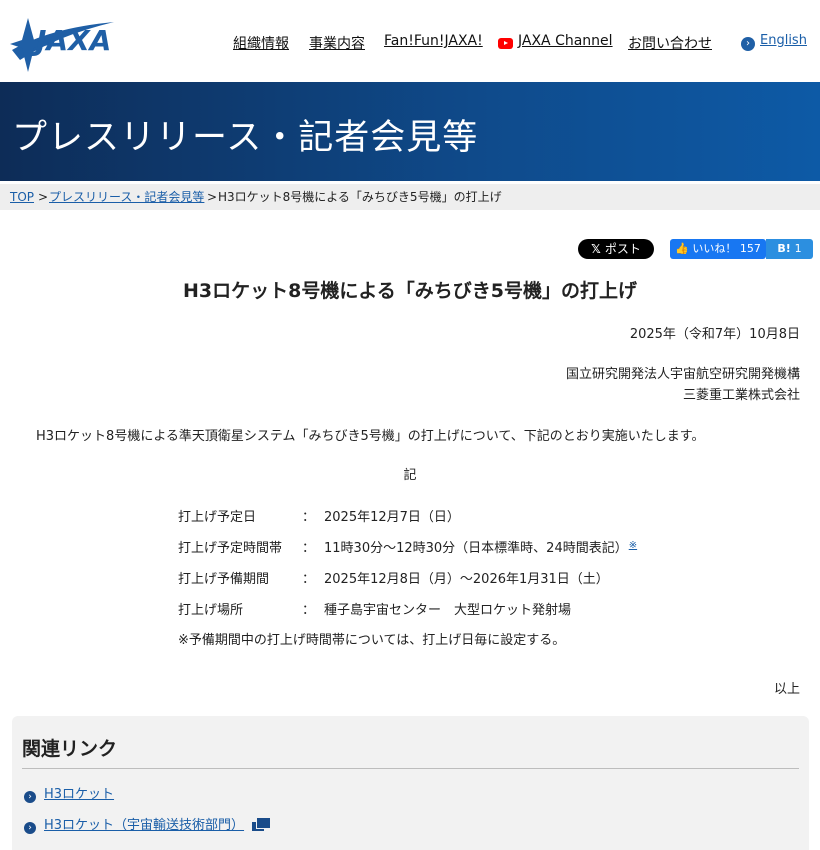  What do you see at coordinates (565, 41) in the screenshot?
I see `nav-jaxa-channel: JAXA Channel` at bounding box center [565, 41].